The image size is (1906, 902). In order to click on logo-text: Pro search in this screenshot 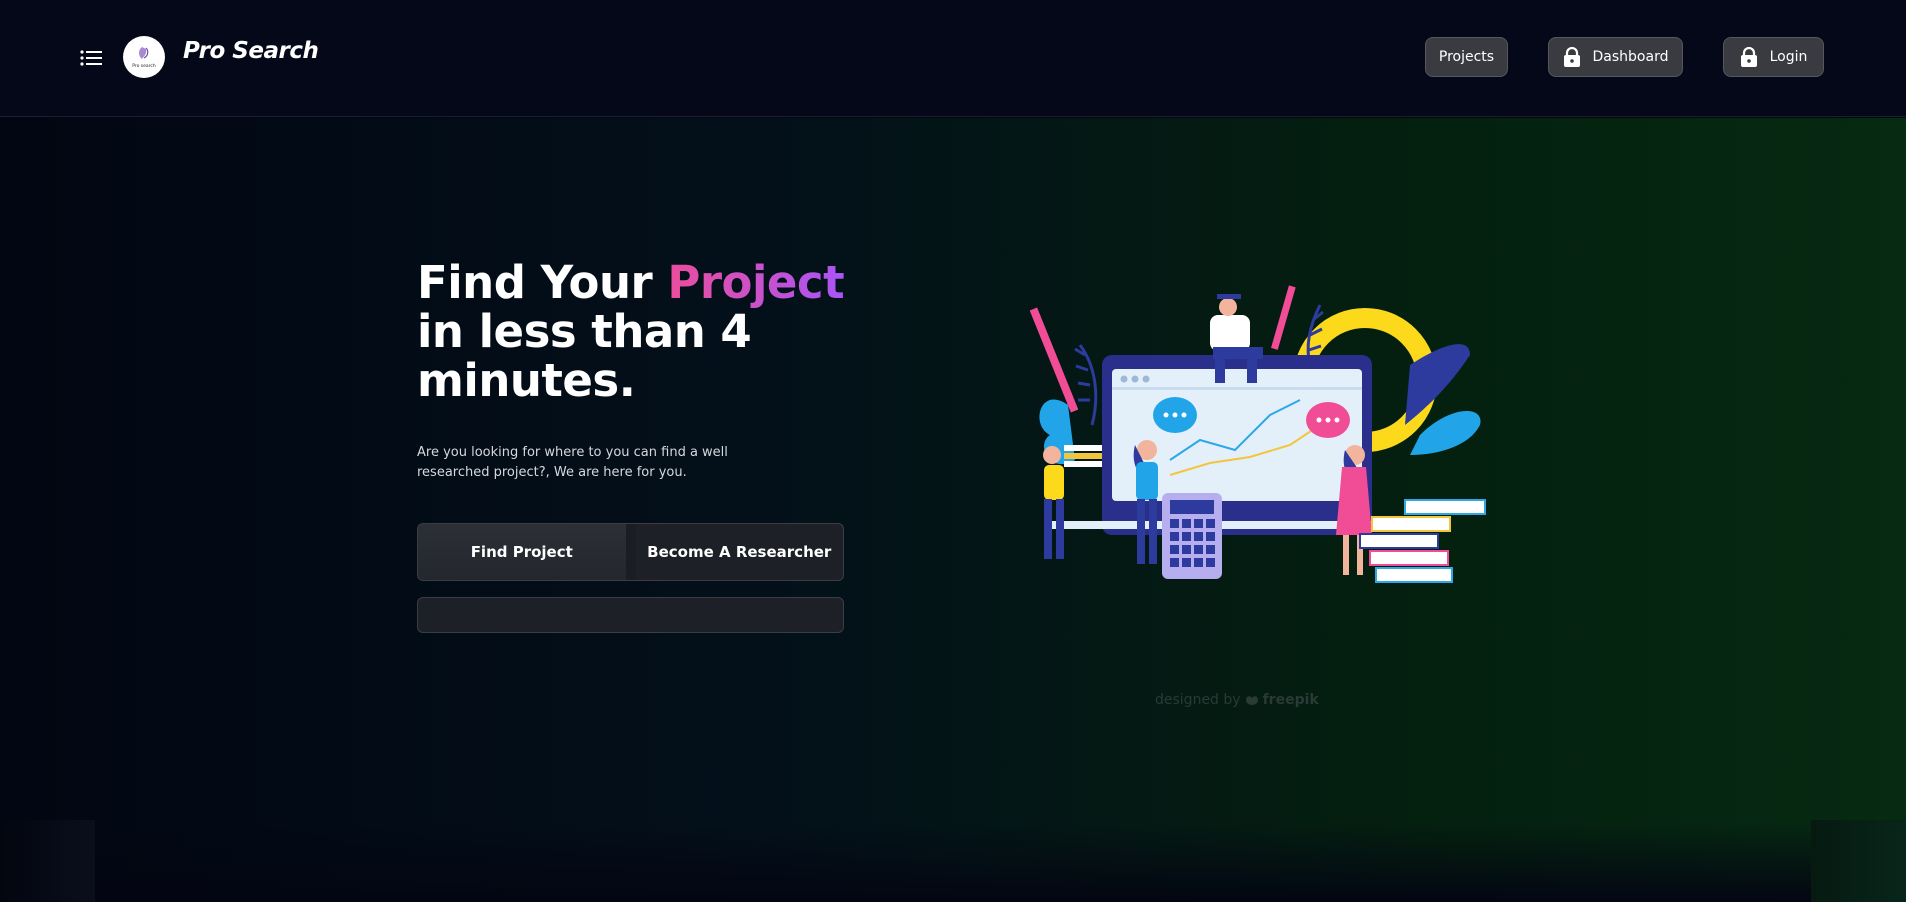, I will do `click(144, 66)`.